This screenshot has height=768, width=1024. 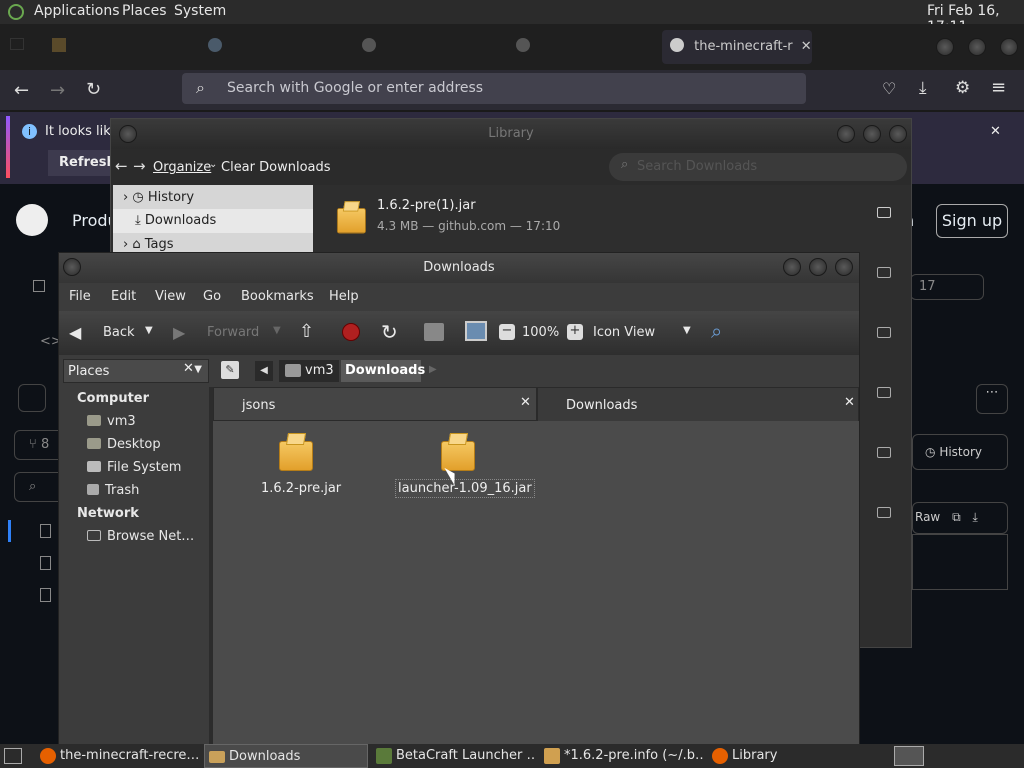 What do you see at coordinates (998, 87) in the screenshot?
I see `hamburger-menu-icon: ≡` at bounding box center [998, 87].